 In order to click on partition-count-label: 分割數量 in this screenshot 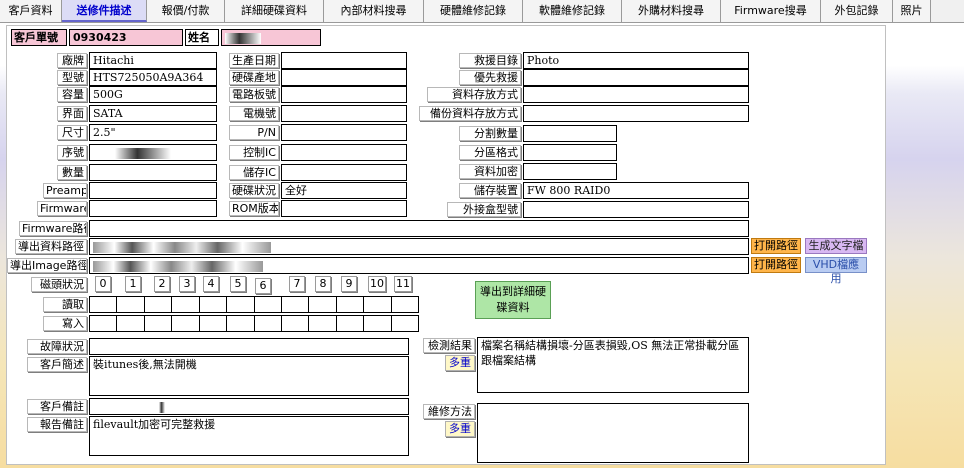, I will do `click(490, 133)`.